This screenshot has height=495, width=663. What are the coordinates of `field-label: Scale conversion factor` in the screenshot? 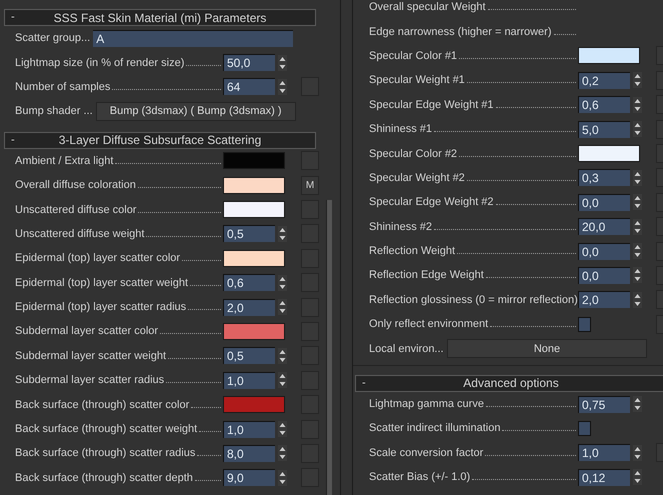 It's located at (426, 452).